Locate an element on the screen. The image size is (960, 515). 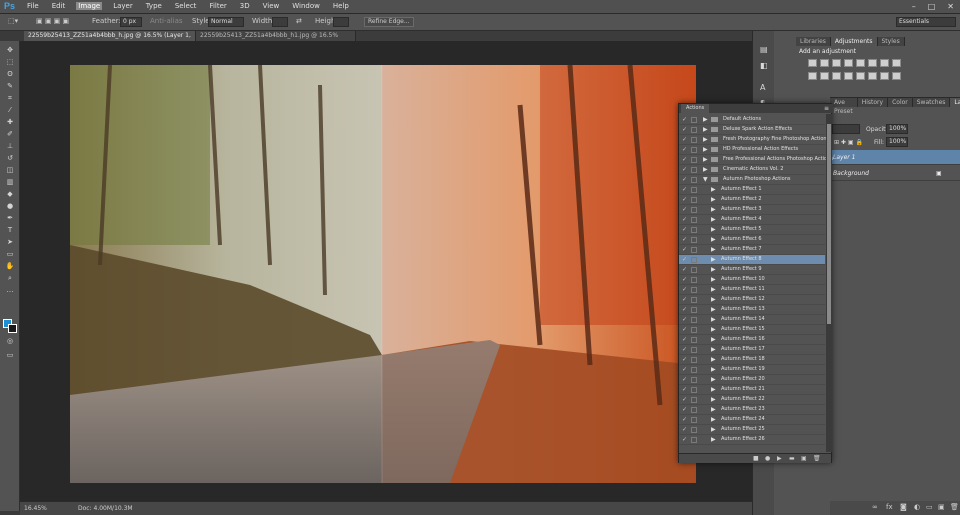
tab-styles: Styles is located at coordinates (891, 41).